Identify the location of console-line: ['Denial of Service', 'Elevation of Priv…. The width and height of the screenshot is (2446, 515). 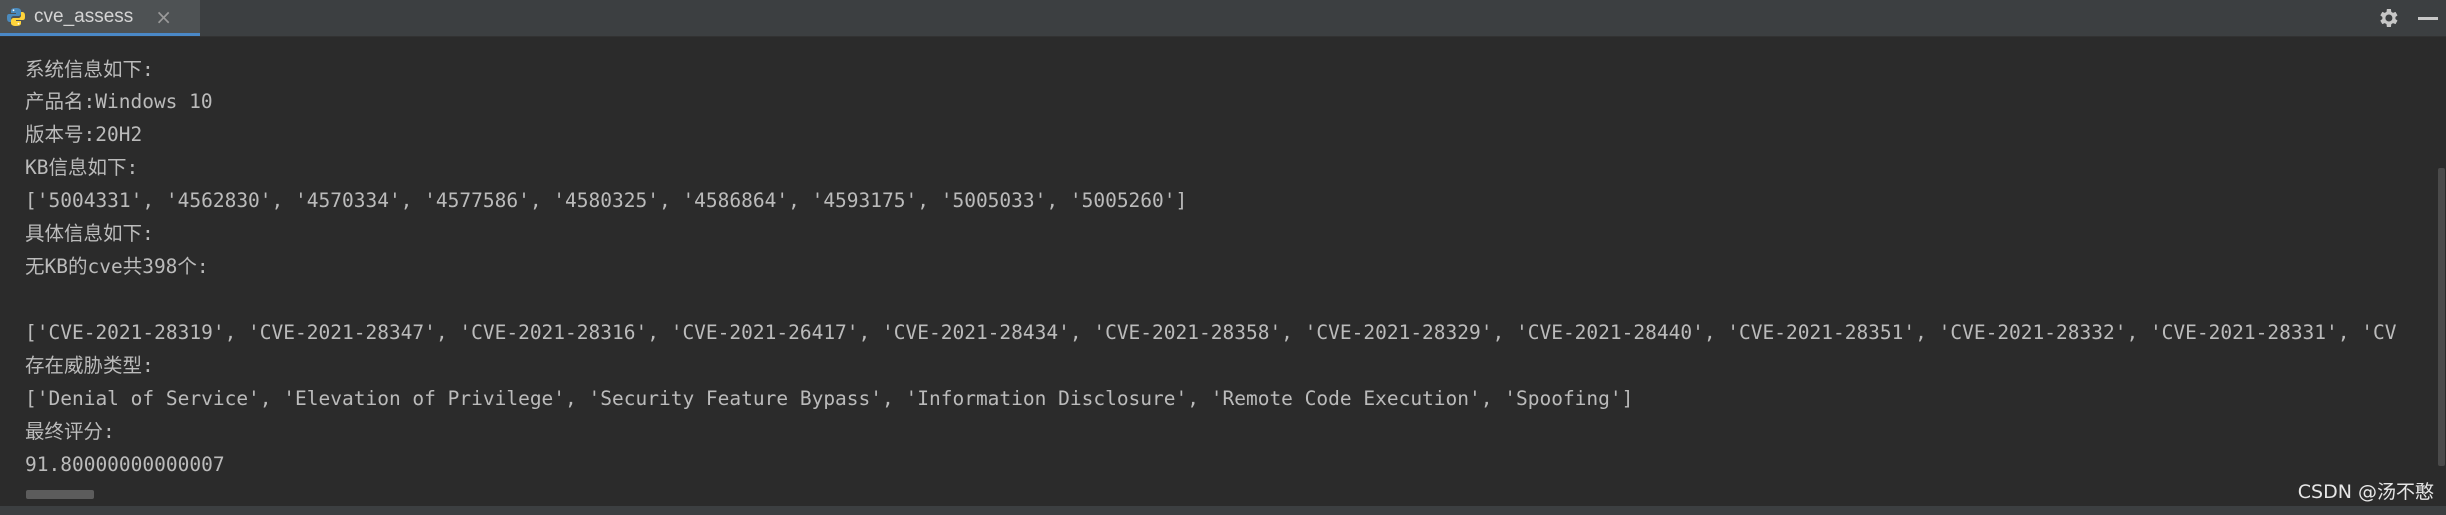
(829, 398).